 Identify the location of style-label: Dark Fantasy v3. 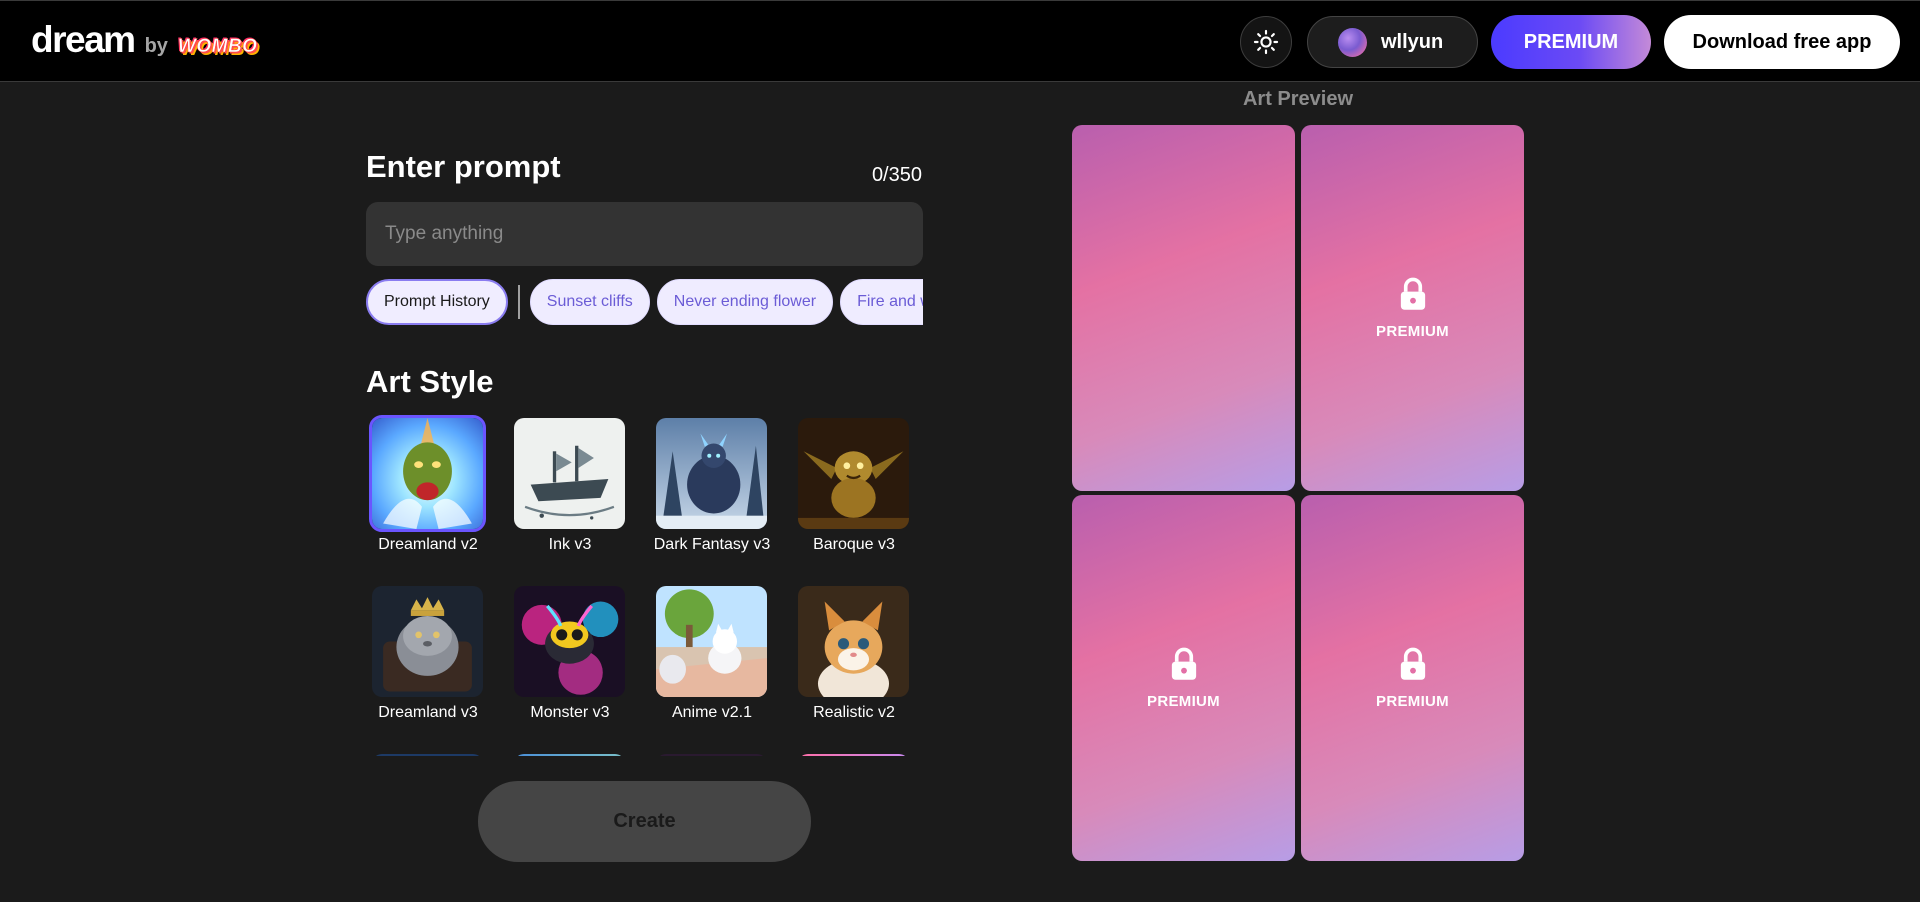
(712, 544).